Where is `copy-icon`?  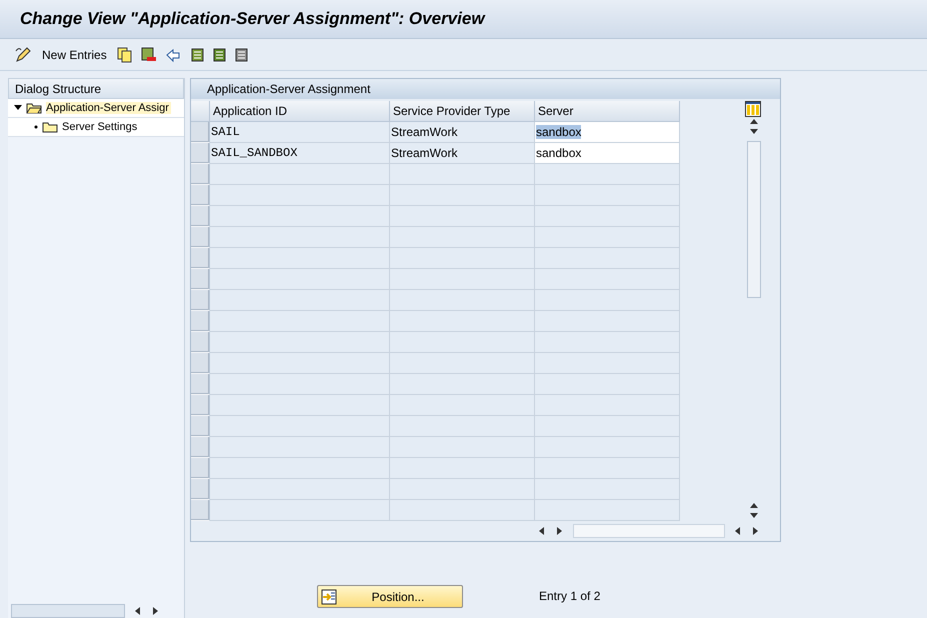 copy-icon is located at coordinates (124, 54).